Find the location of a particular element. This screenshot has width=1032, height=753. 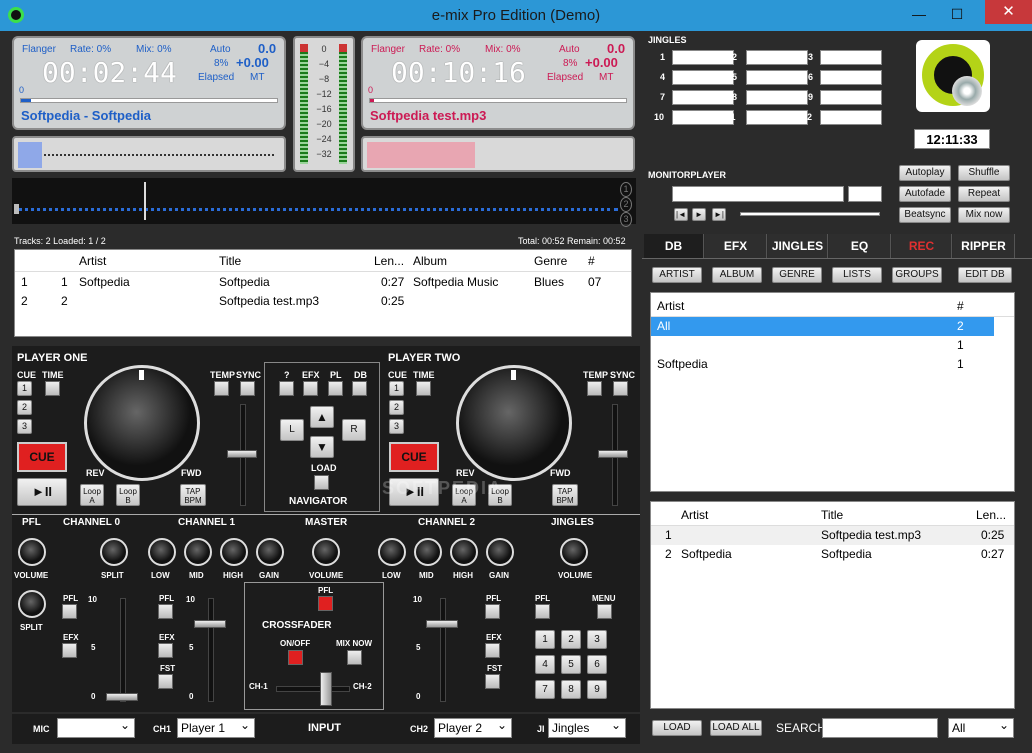

nav-up-button: ▲ is located at coordinates (322, 417).